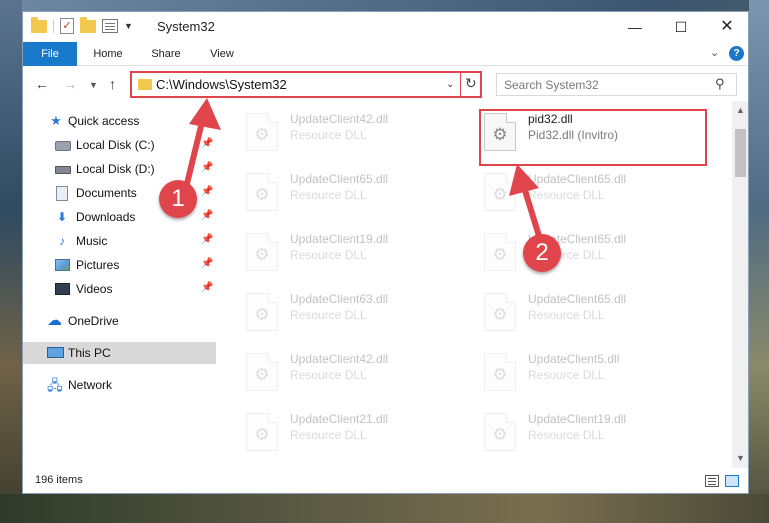 Image resolution: width=769 pixels, height=523 pixels. I want to click on sidebar-item-this-pc: This PC, so click(119, 353).